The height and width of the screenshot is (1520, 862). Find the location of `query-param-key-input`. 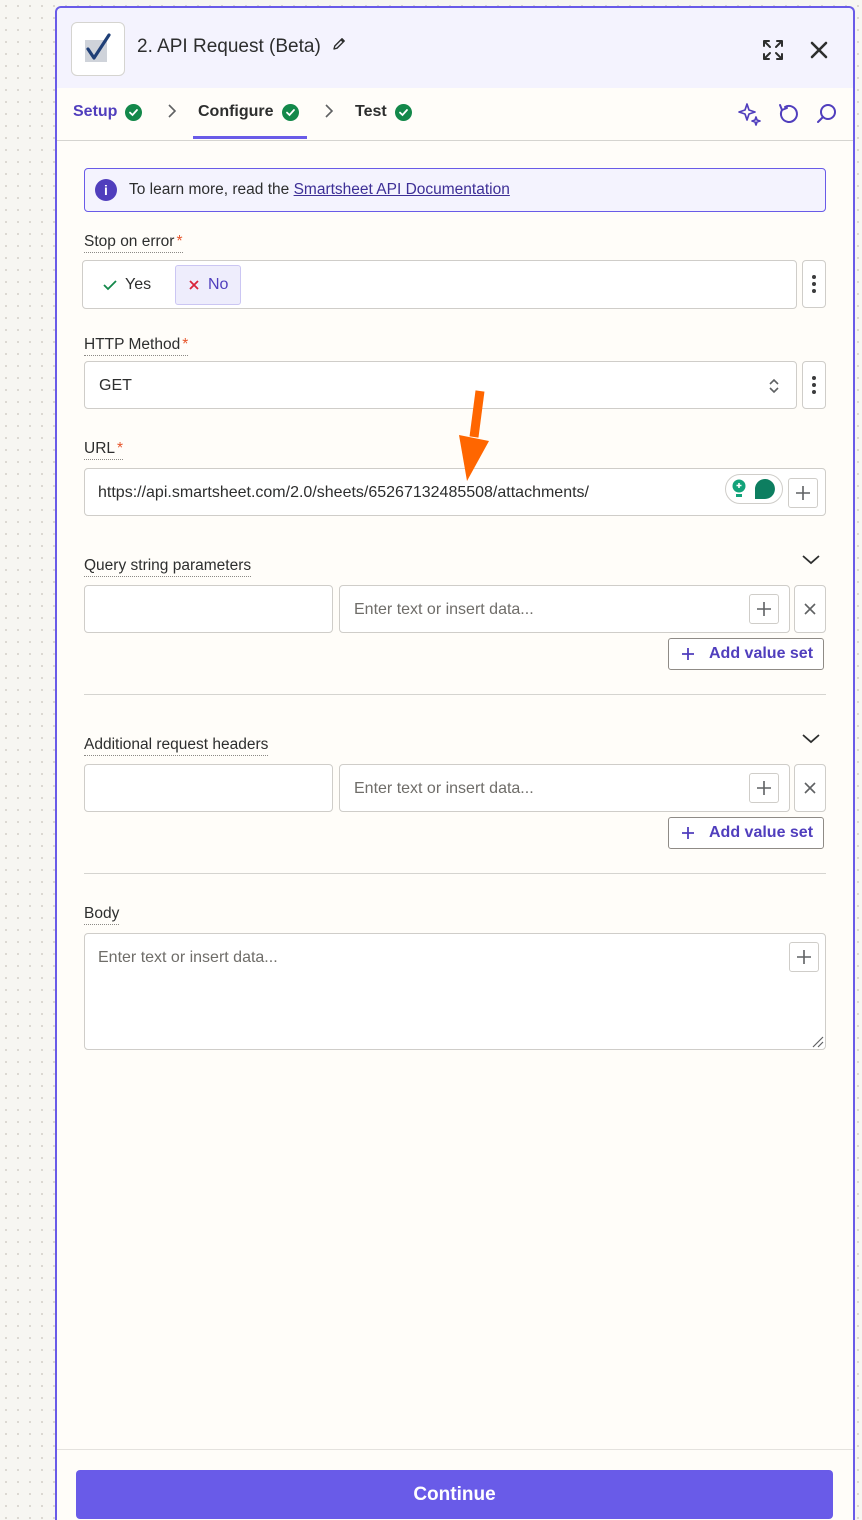

query-param-key-input is located at coordinates (208, 609).